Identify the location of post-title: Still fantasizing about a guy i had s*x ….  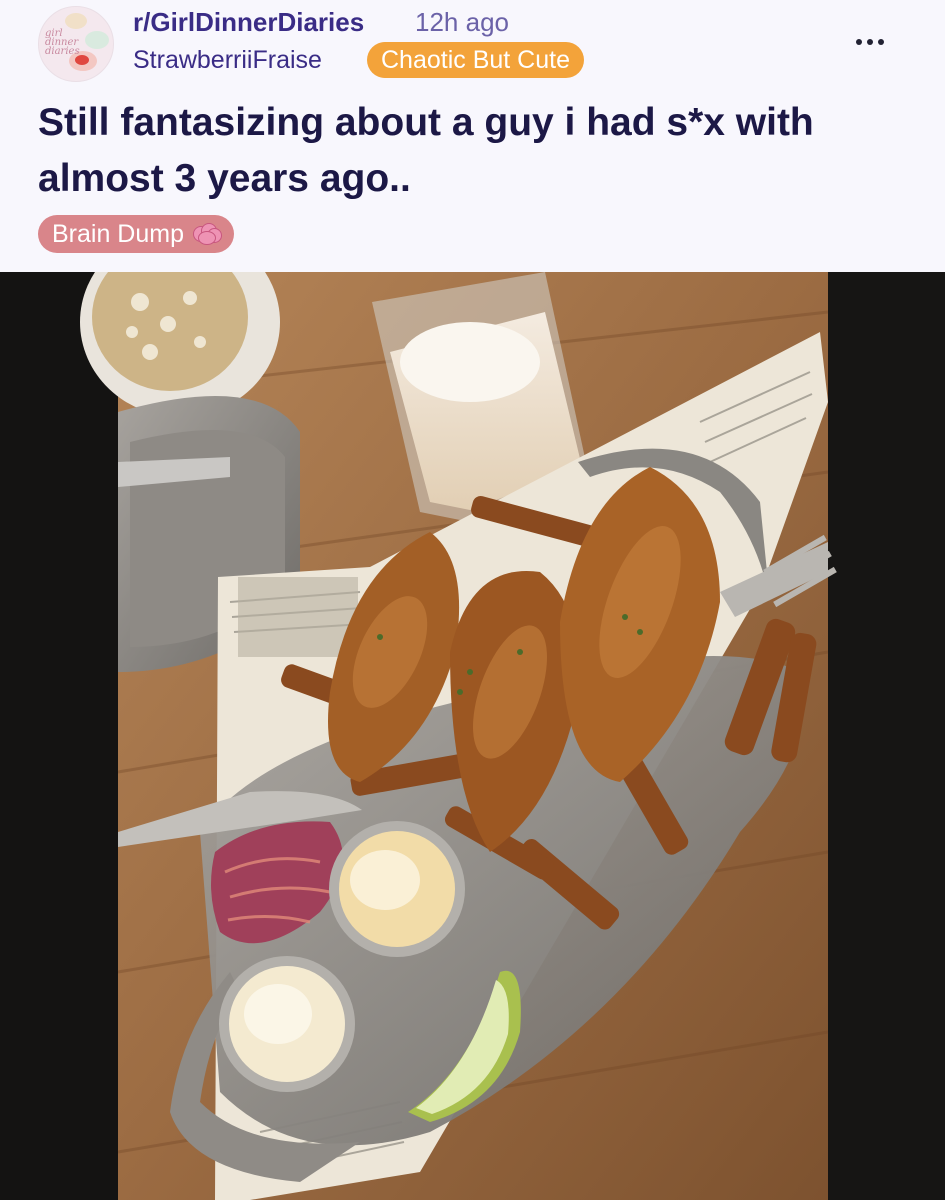
(478, 151).